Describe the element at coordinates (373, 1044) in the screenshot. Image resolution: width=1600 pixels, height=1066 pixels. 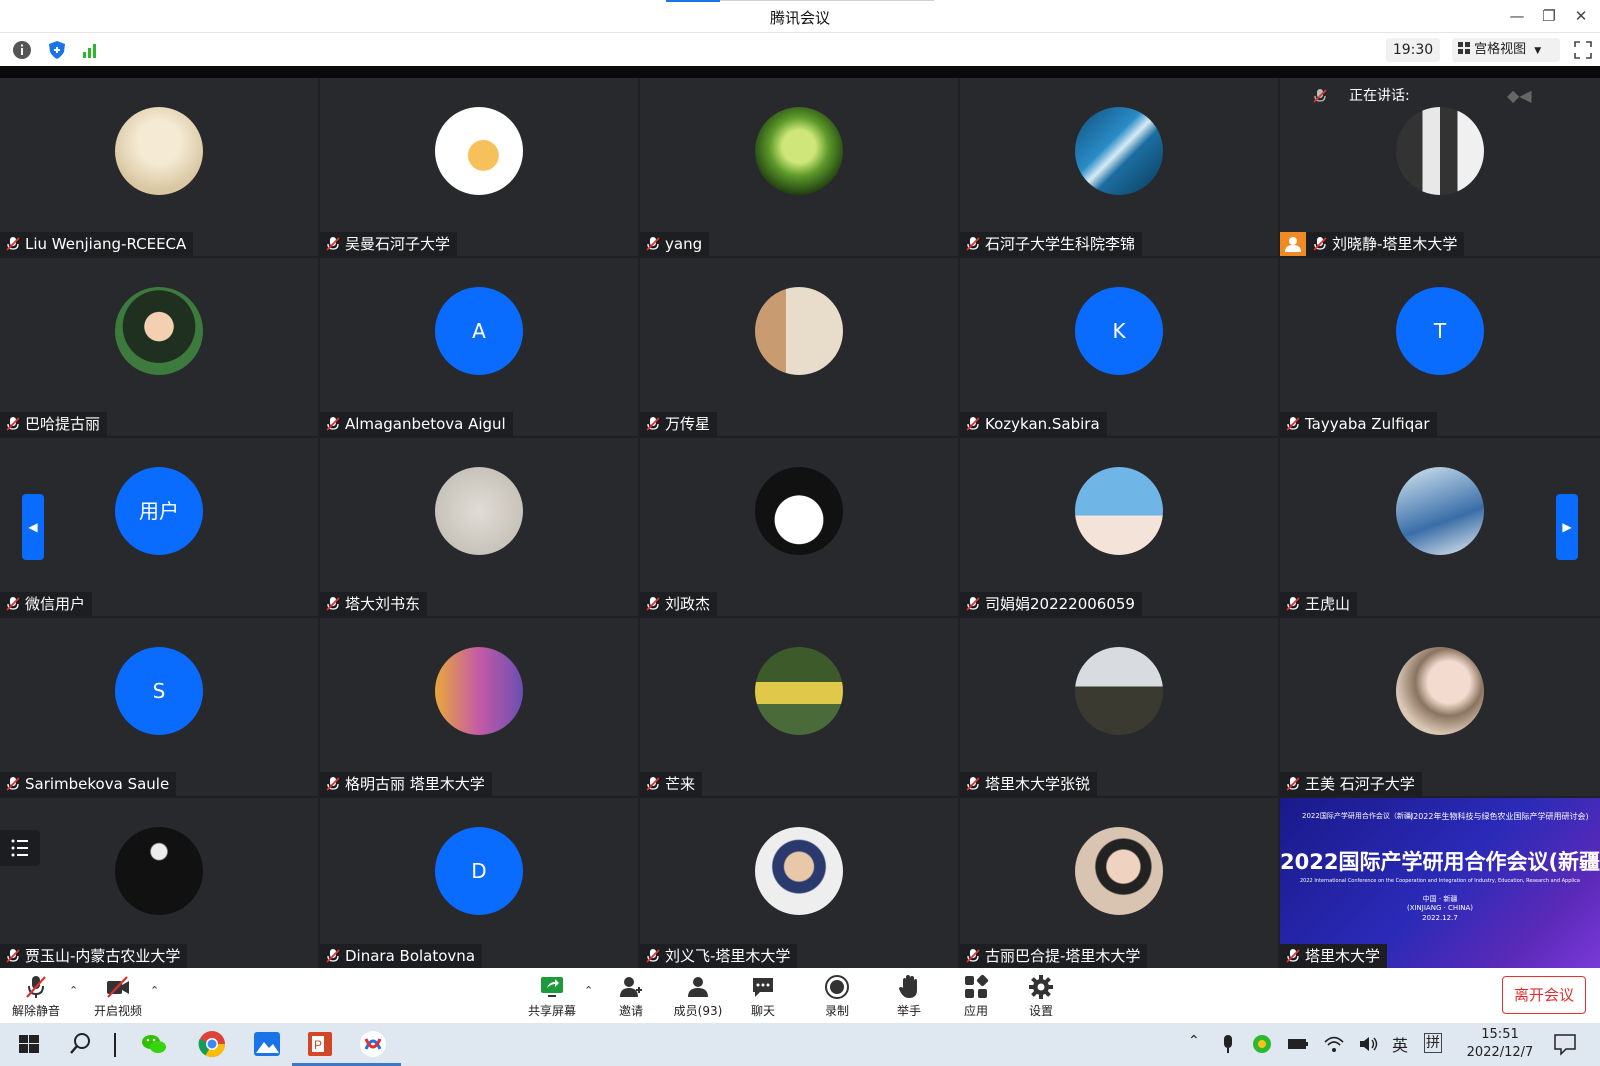
I see `tencent-meeting-icon` at that location.